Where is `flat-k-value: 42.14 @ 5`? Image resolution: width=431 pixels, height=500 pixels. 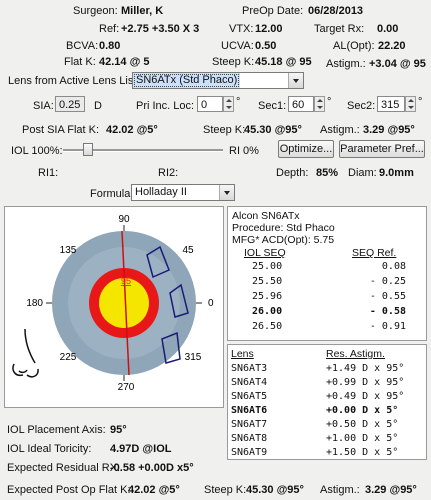
flat-k-value: 42.14 @ 5 is located at coordinates (124, 62).